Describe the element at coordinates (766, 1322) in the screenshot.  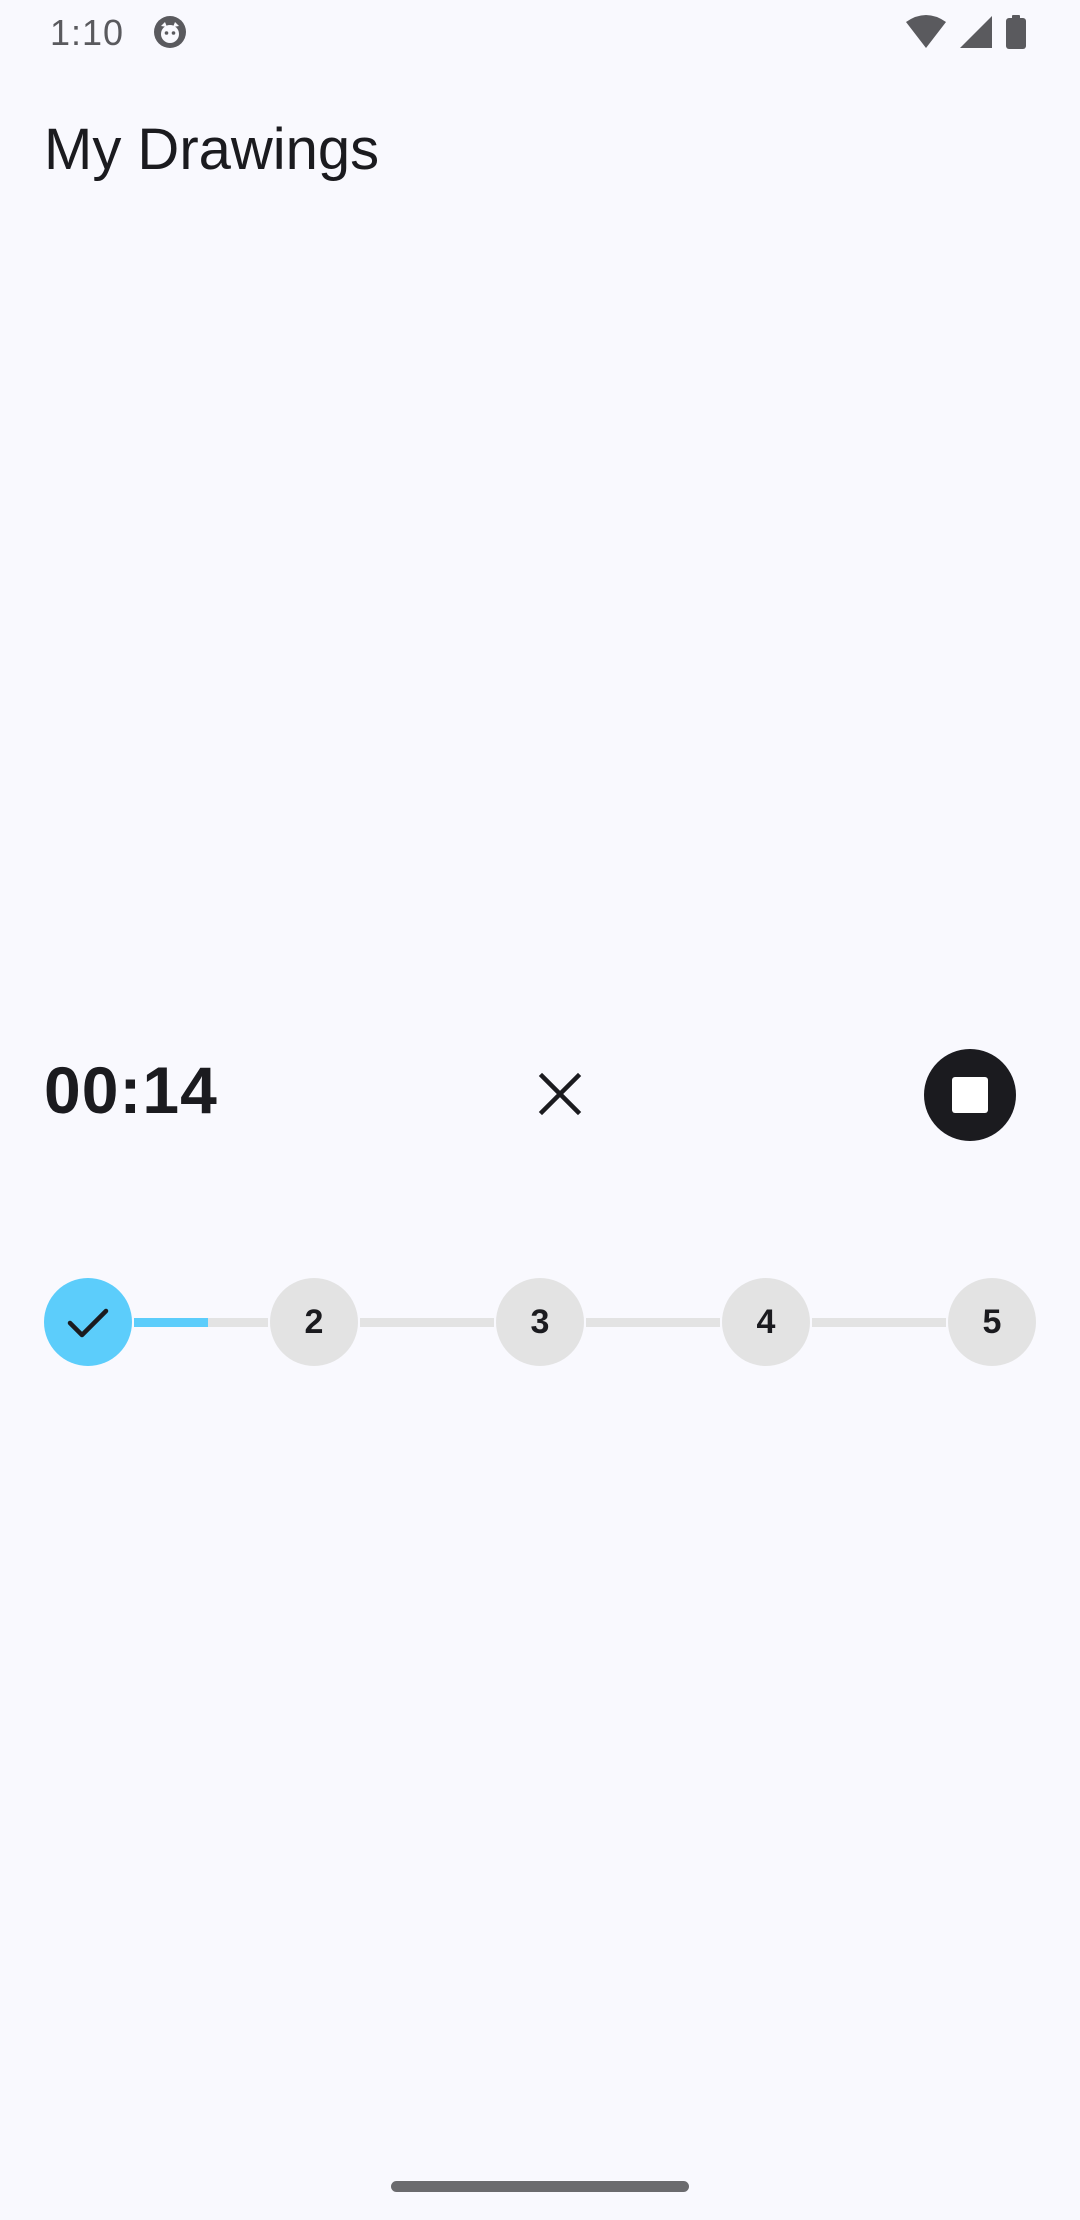
I see `step-4: 4` at that location.